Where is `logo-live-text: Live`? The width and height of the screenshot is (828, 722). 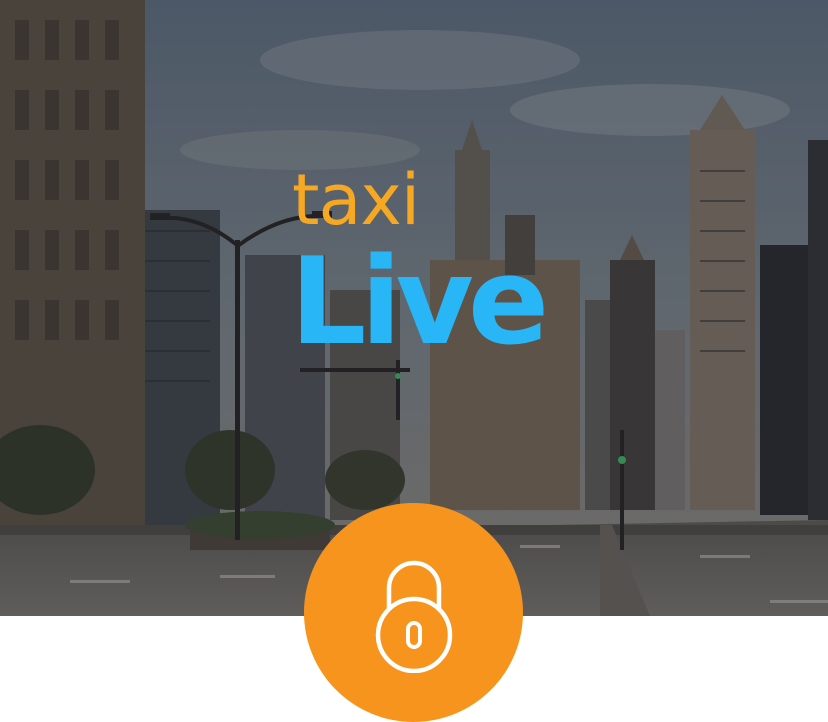
logo-live-text: Live is located at coordinates (419, 302).